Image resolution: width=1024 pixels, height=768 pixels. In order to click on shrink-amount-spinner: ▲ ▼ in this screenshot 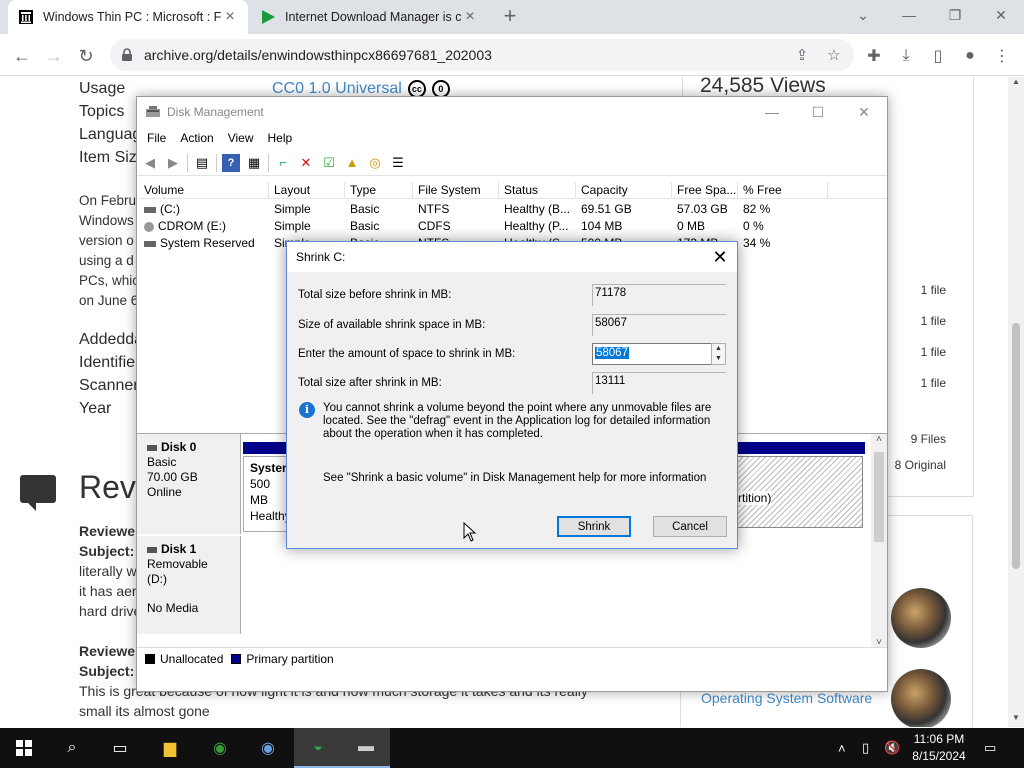, I will do `click(718, 354)`.